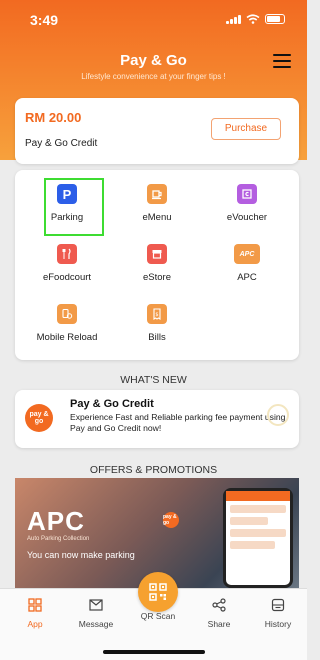  I want to click on battery-icon, so click(275, 19).